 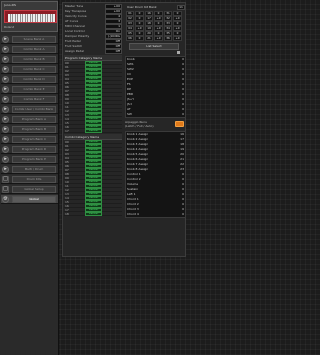 I want to click on sidebar-row-label: Global Setup, so click(x=34, y=189).